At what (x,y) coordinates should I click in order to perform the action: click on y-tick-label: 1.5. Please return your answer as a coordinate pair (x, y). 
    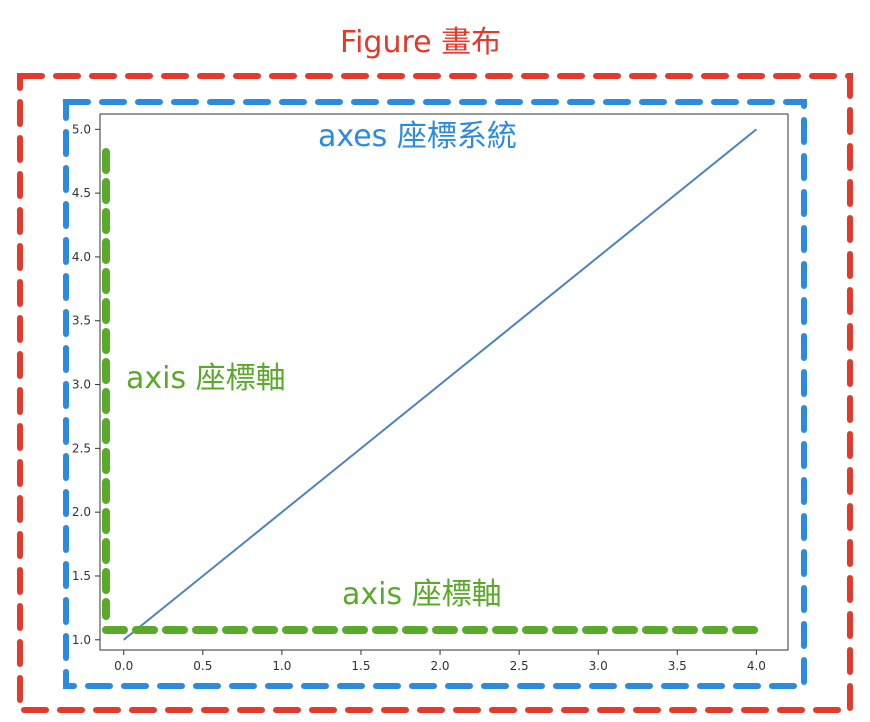
    Looking at the image, I should click on (81, 576).